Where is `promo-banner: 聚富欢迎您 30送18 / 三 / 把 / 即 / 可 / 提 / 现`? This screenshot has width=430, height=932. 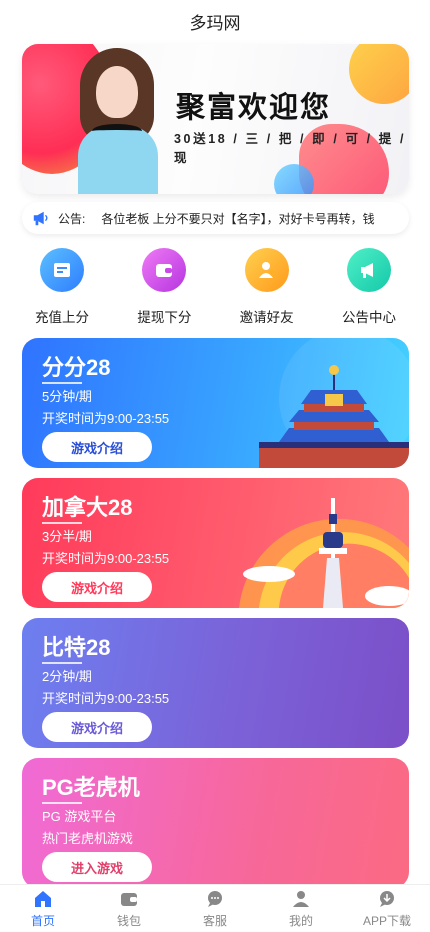 promo-banner: 聚富欢迎您 30送18 / 三 / 把 / 即 / 可 / 提 / 现 is located at coordinates (215, 119).